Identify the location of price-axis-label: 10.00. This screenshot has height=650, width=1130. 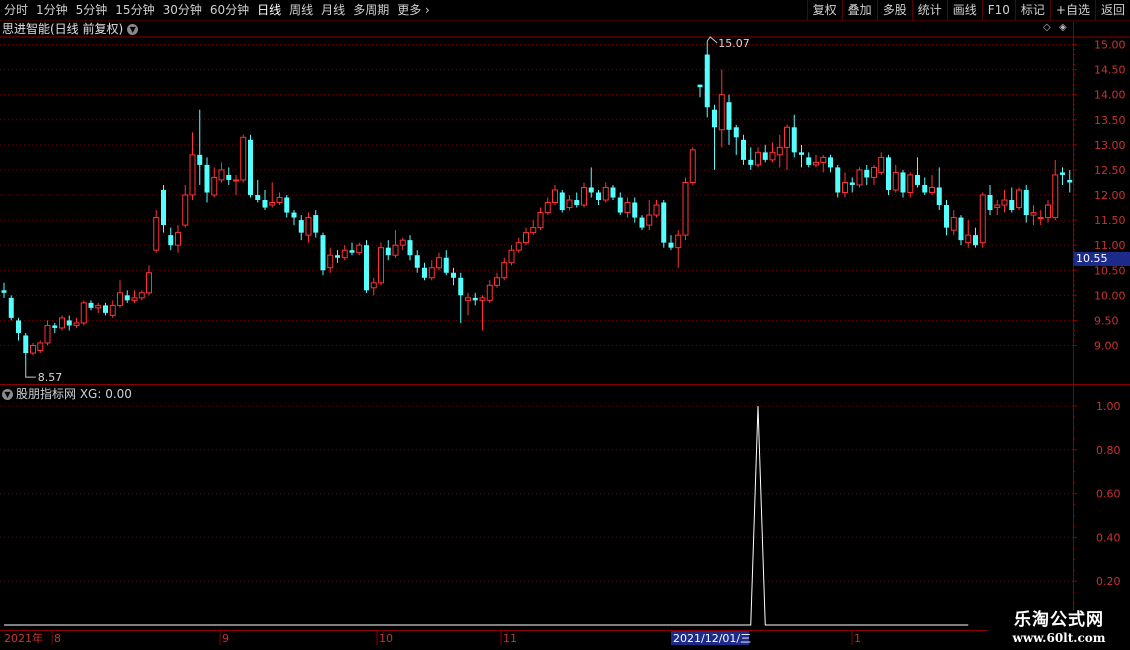
(1110, 295).